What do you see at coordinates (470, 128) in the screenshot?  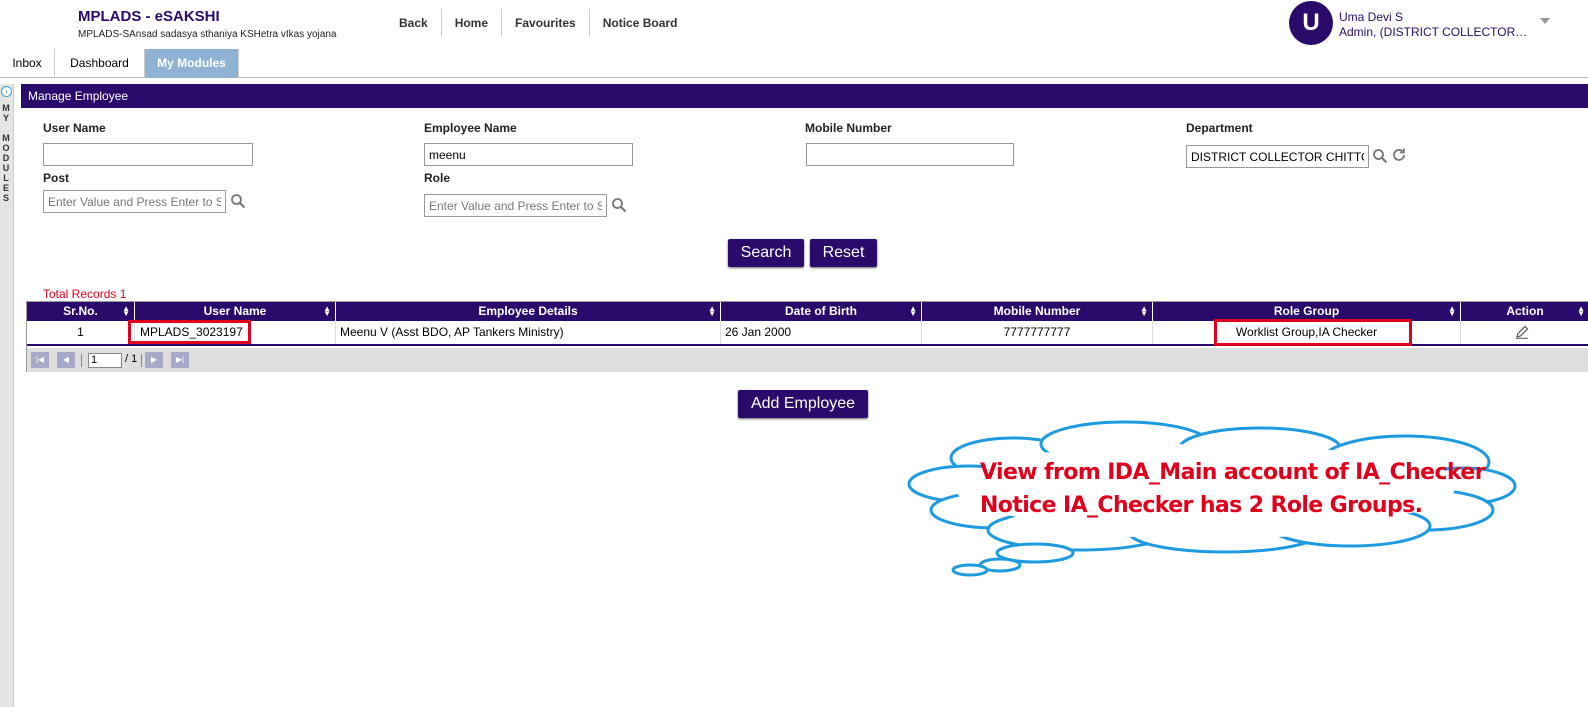 I see `employee-name-label: Employee Name` at bounding box center [470, 128].